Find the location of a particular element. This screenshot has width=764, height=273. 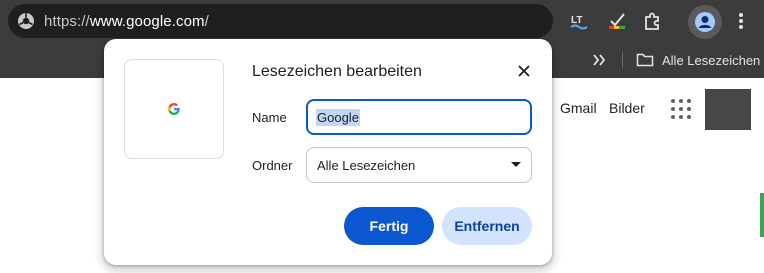

folder-value: Alle Lesezeichen is located at coordinates (366, 165).